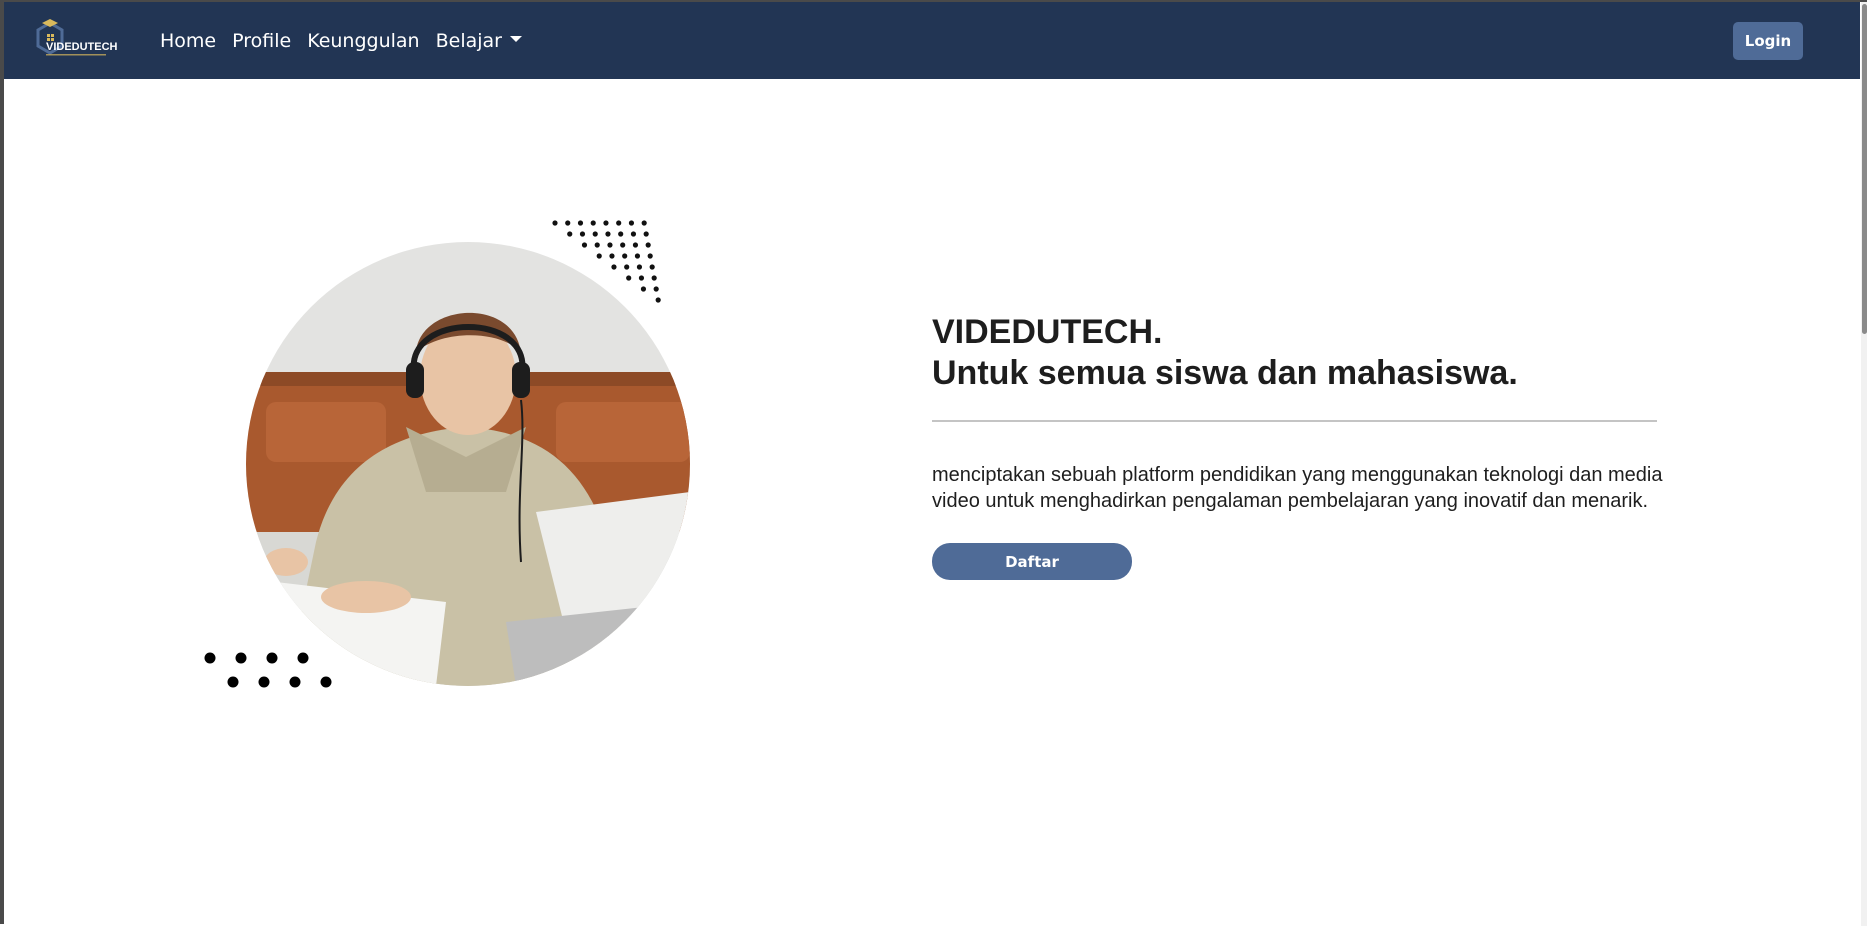  Describe the element at coordinates (1225, 373) in the screenshot. I see `hero-title-line2: Untuk semua siswa dan mahasiswa.` at that location.